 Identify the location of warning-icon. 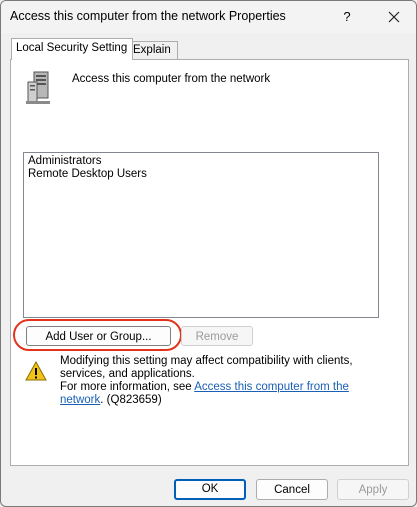
(36, 370).